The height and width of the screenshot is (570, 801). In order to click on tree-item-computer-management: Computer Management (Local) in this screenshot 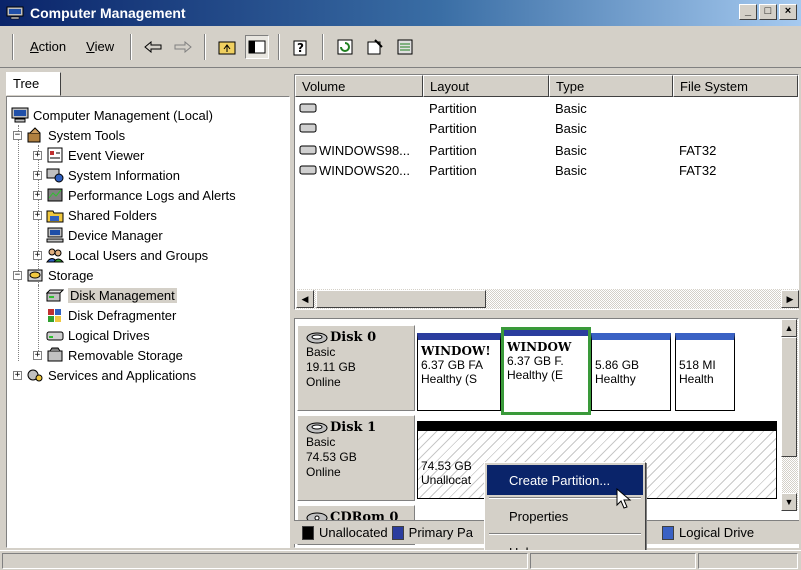, I will do `click(112, 115)`.